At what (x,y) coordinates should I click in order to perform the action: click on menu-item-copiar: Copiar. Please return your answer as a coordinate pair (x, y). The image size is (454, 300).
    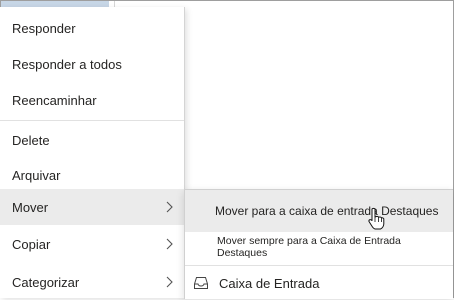
    Looking at the image, I should click on (92, 244).